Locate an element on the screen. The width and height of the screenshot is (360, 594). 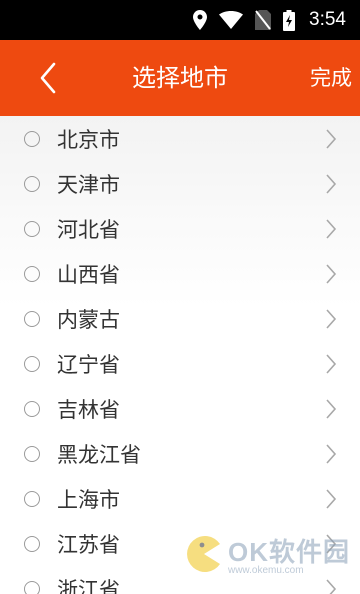
list-item-label: 黑龙江省 is located at coordinates (99, 454).